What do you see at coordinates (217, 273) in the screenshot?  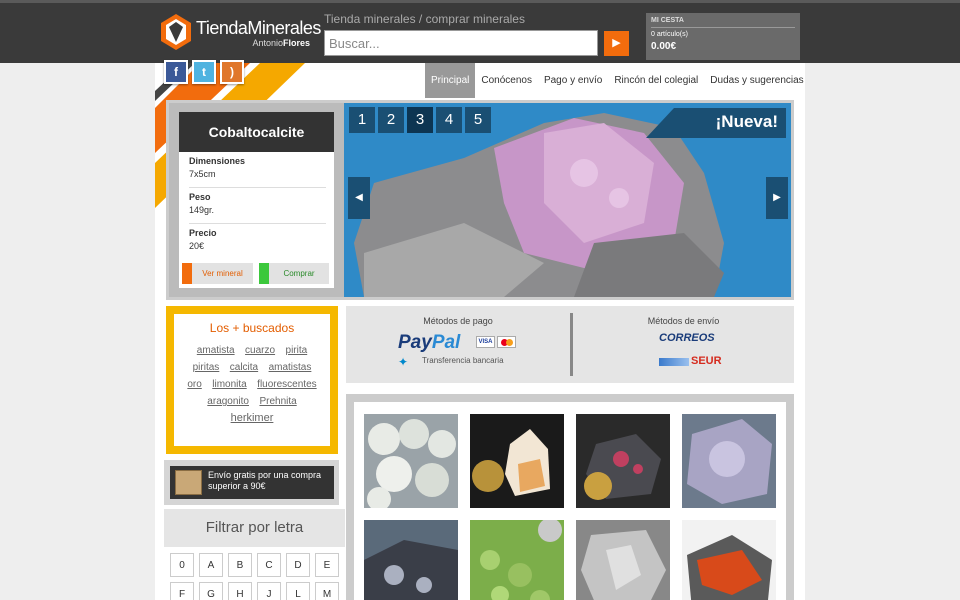 I see `view-mineral-button: Ver mineral` at bounding box center [217, 273].